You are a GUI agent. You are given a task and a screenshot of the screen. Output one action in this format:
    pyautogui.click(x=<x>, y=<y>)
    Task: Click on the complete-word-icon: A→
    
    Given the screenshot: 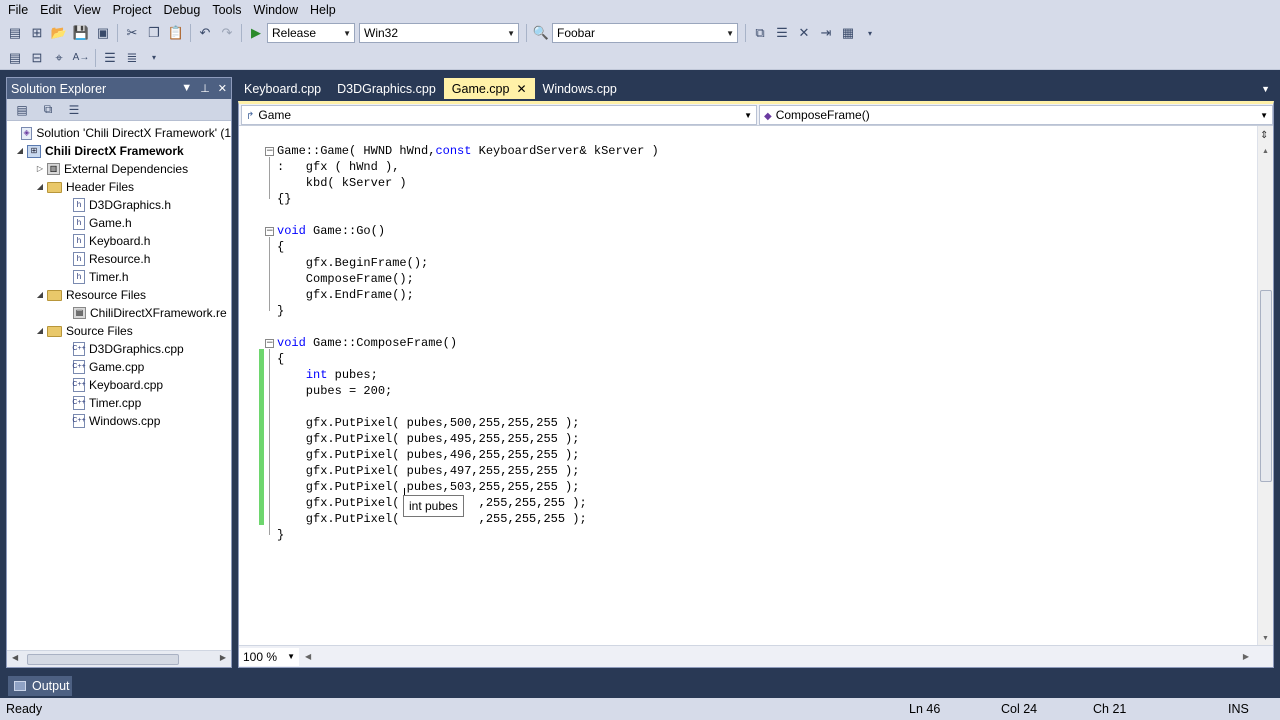 What is the action you would take?
    pyautogui.click(x=81, y=58)
    